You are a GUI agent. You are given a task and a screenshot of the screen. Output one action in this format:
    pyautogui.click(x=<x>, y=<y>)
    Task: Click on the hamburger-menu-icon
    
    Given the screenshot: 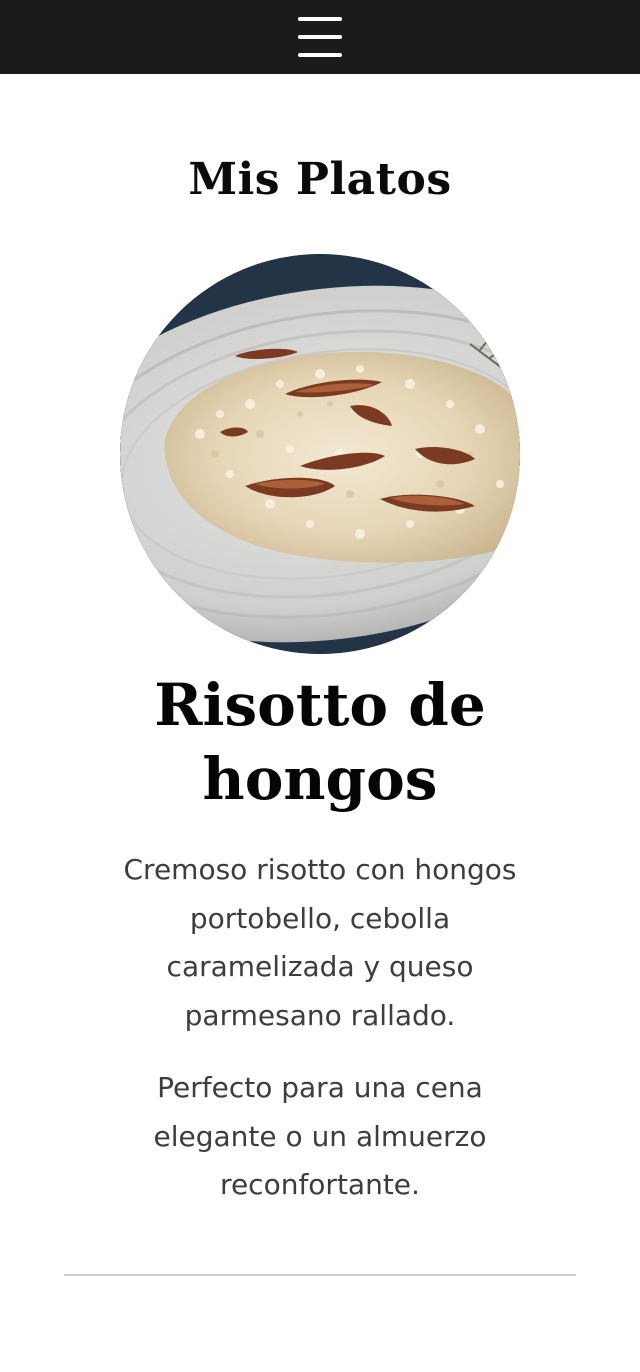 What is the action you would take?
    pyautogui.click(x=320, y=37)
    